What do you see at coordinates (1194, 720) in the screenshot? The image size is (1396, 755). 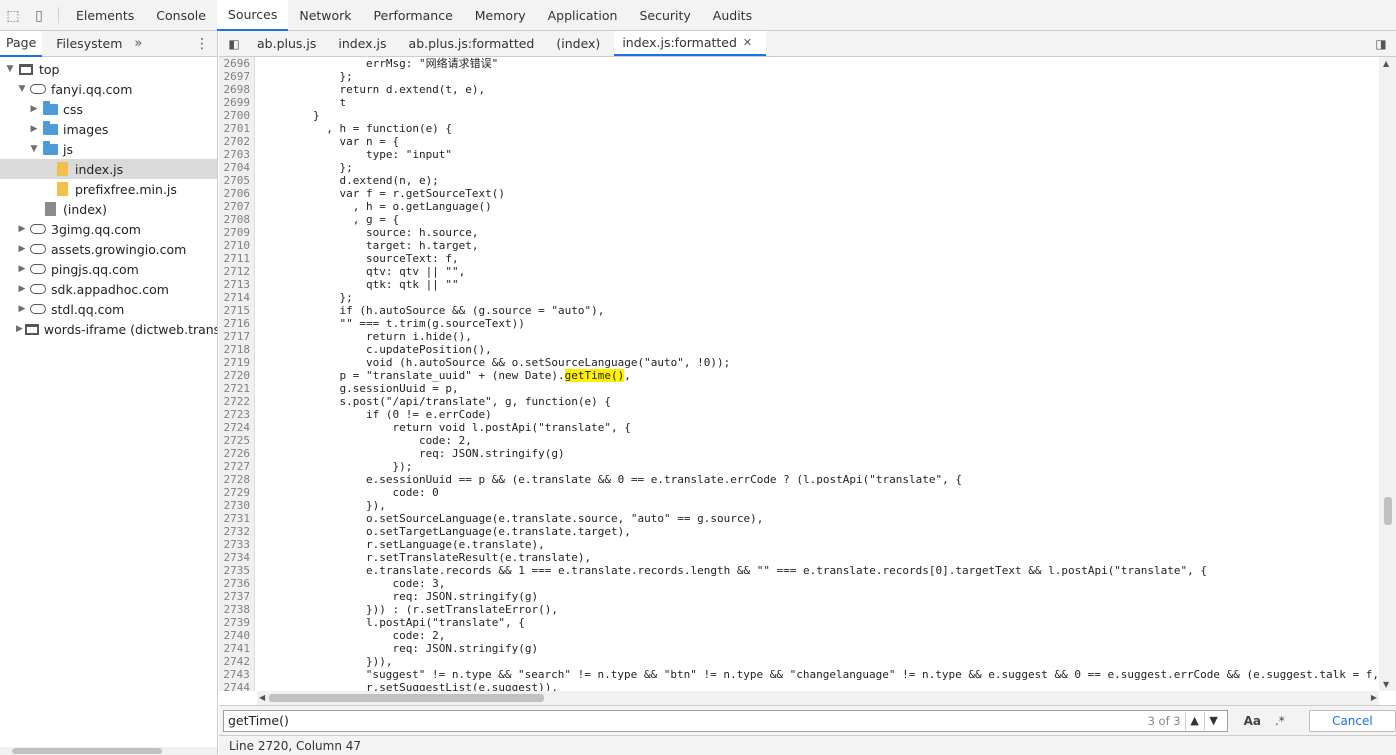 I see `previous-match-button: ▲` at bounding box center [1194, 720].